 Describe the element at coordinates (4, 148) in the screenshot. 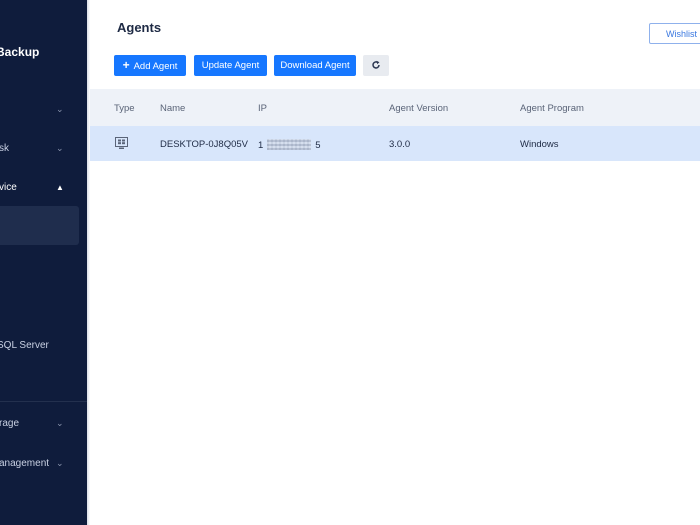

I see `sidebar-item-label: sk` at that location.